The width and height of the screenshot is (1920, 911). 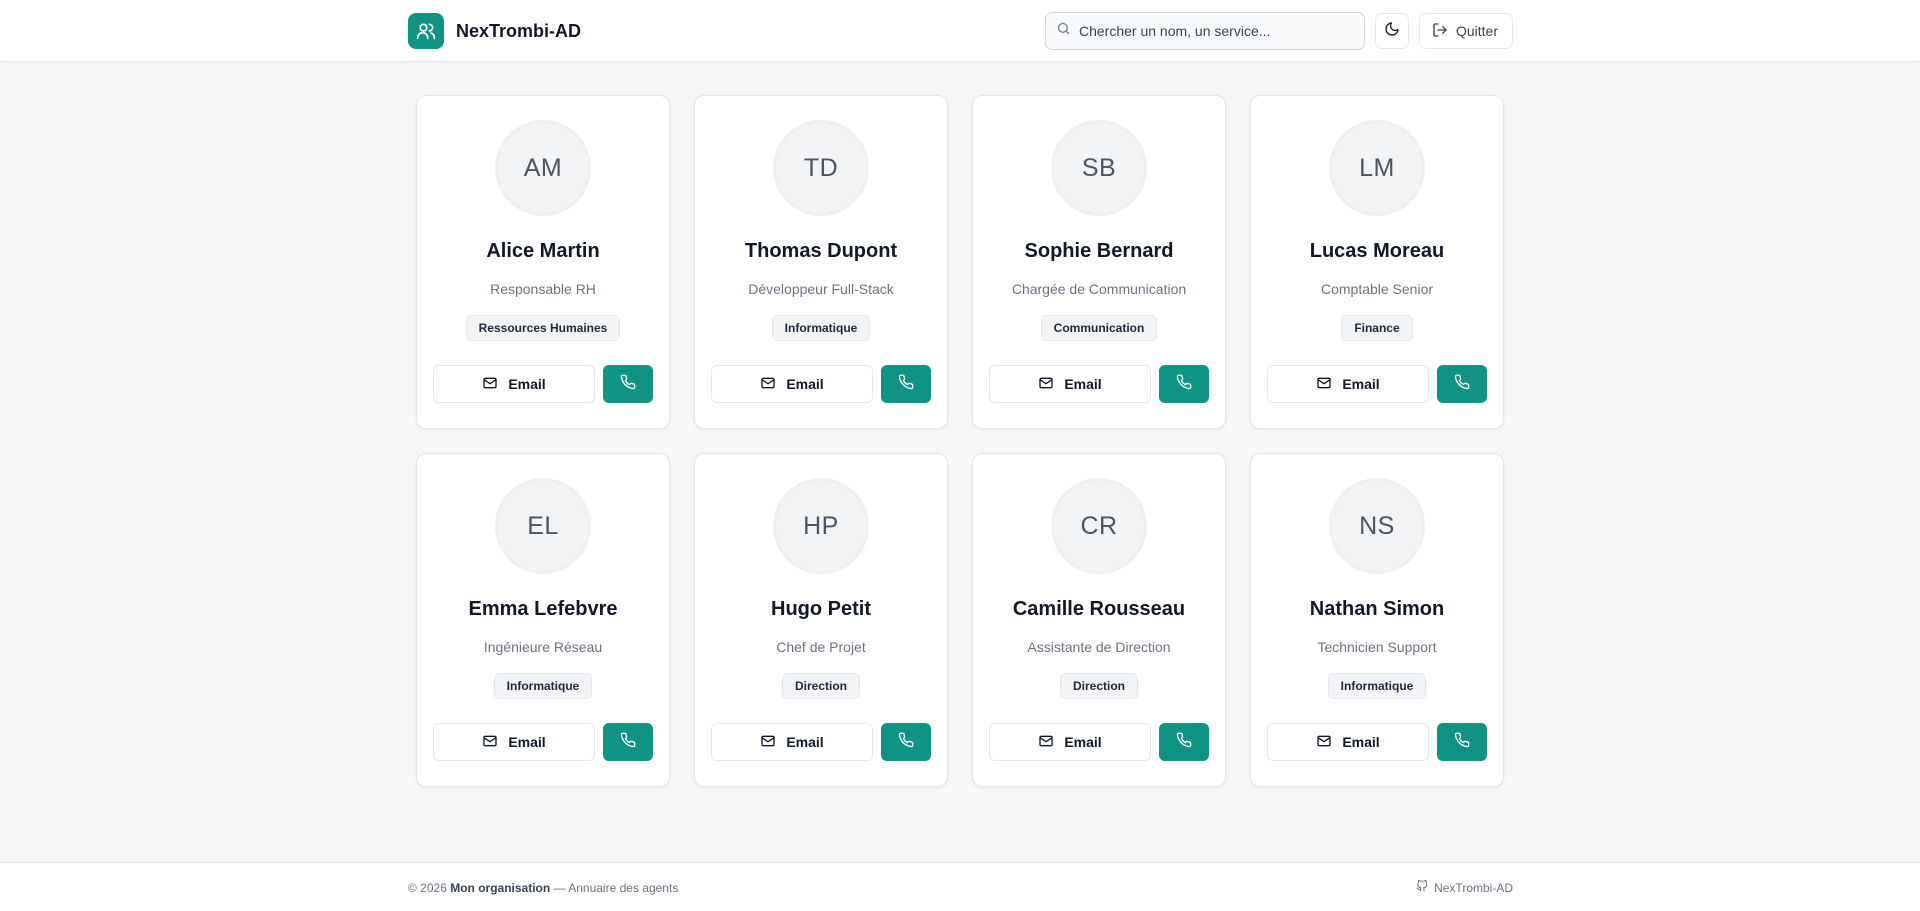 I want to click on department-badge: Ressources Humaines, so click(x=543, y=328).